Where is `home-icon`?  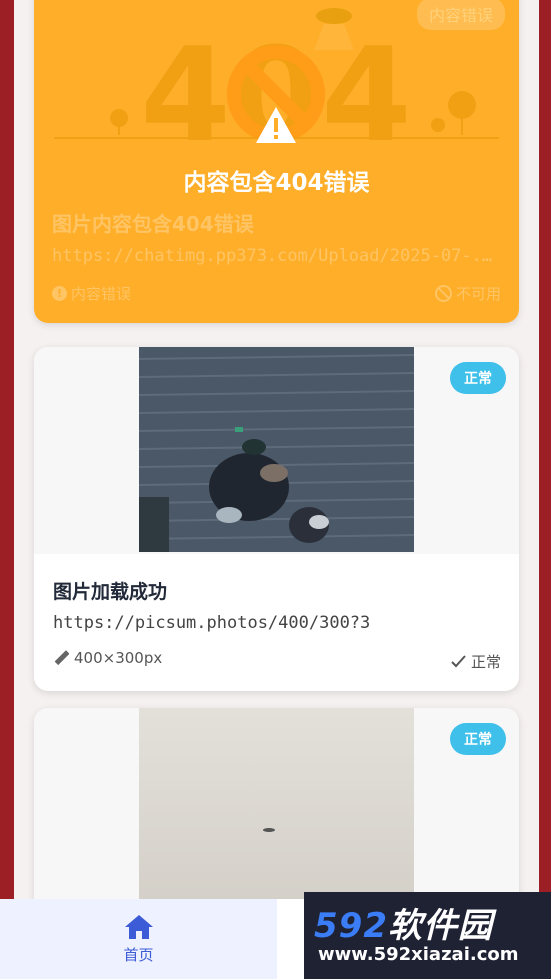
home-icon is located at coordinates (138, 926).